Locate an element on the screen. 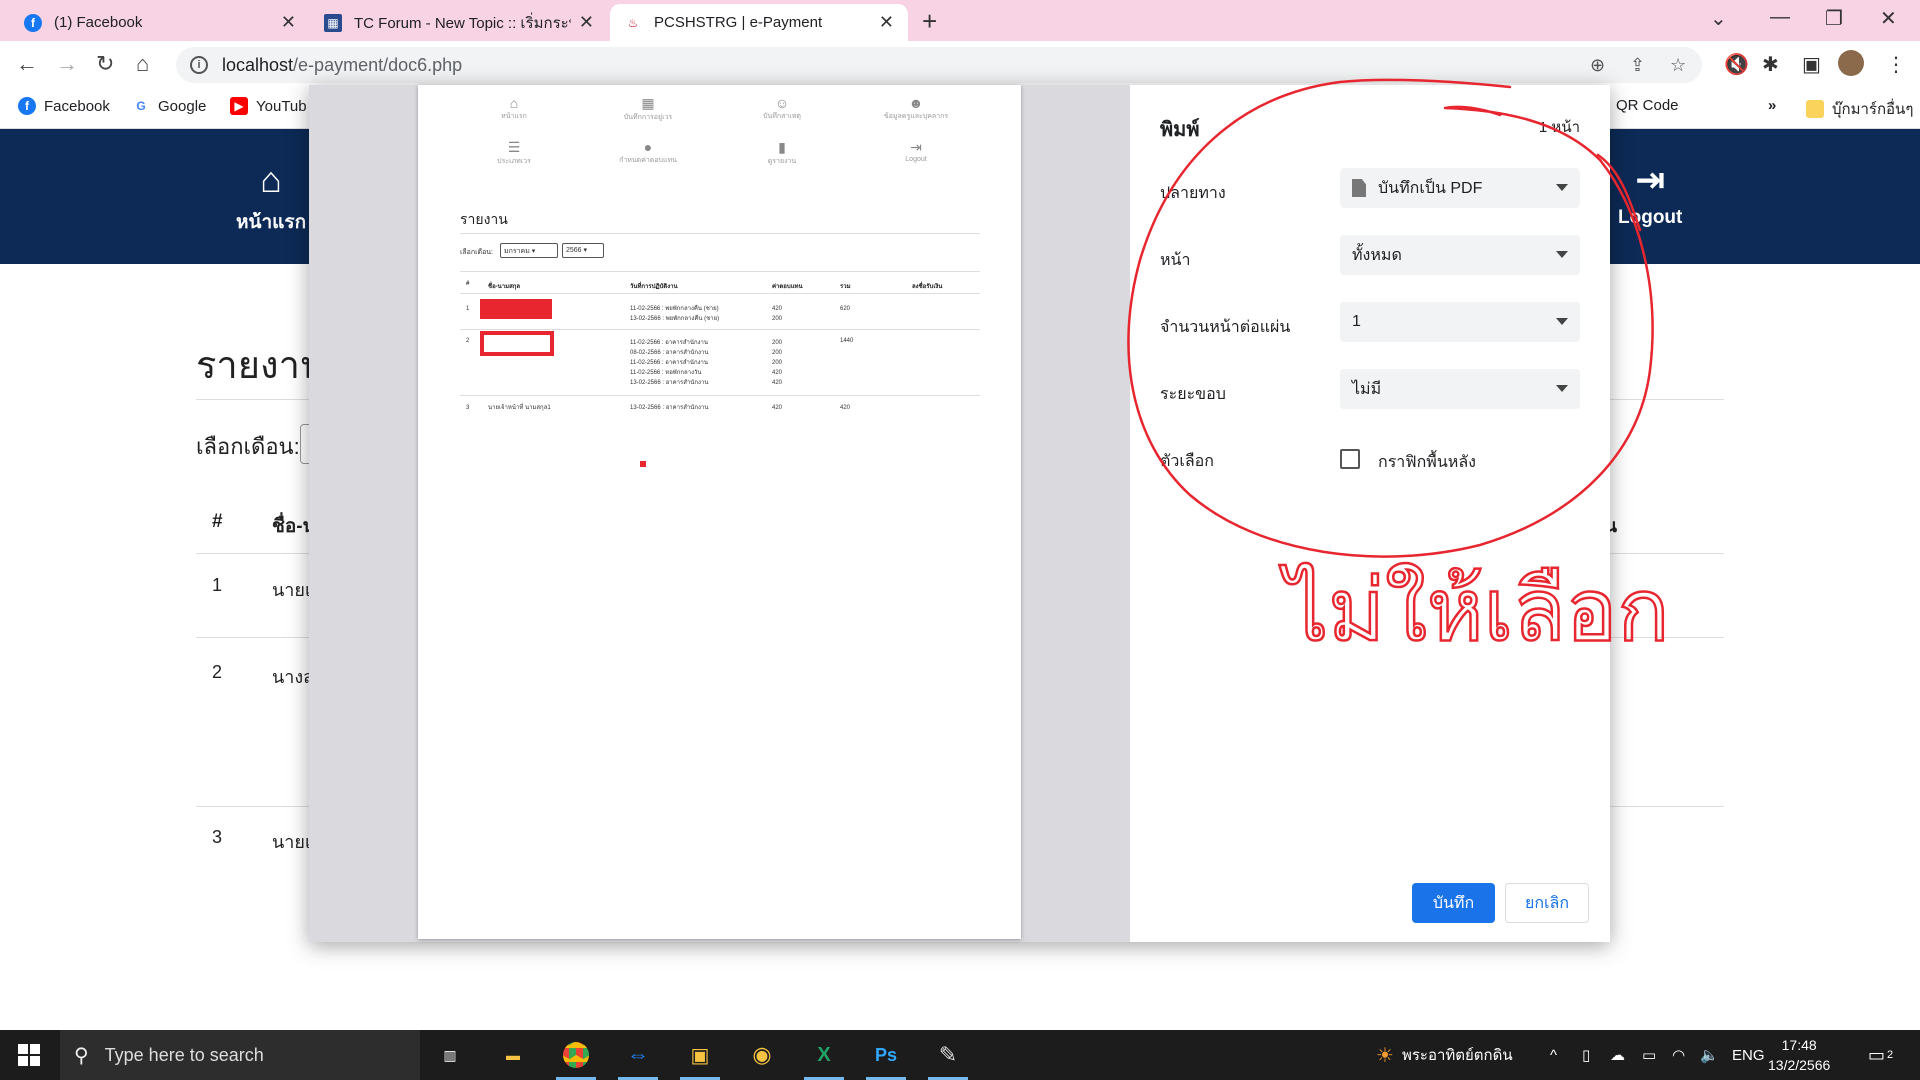  bookmark-google: G Google is located at coordinates (169, 106).